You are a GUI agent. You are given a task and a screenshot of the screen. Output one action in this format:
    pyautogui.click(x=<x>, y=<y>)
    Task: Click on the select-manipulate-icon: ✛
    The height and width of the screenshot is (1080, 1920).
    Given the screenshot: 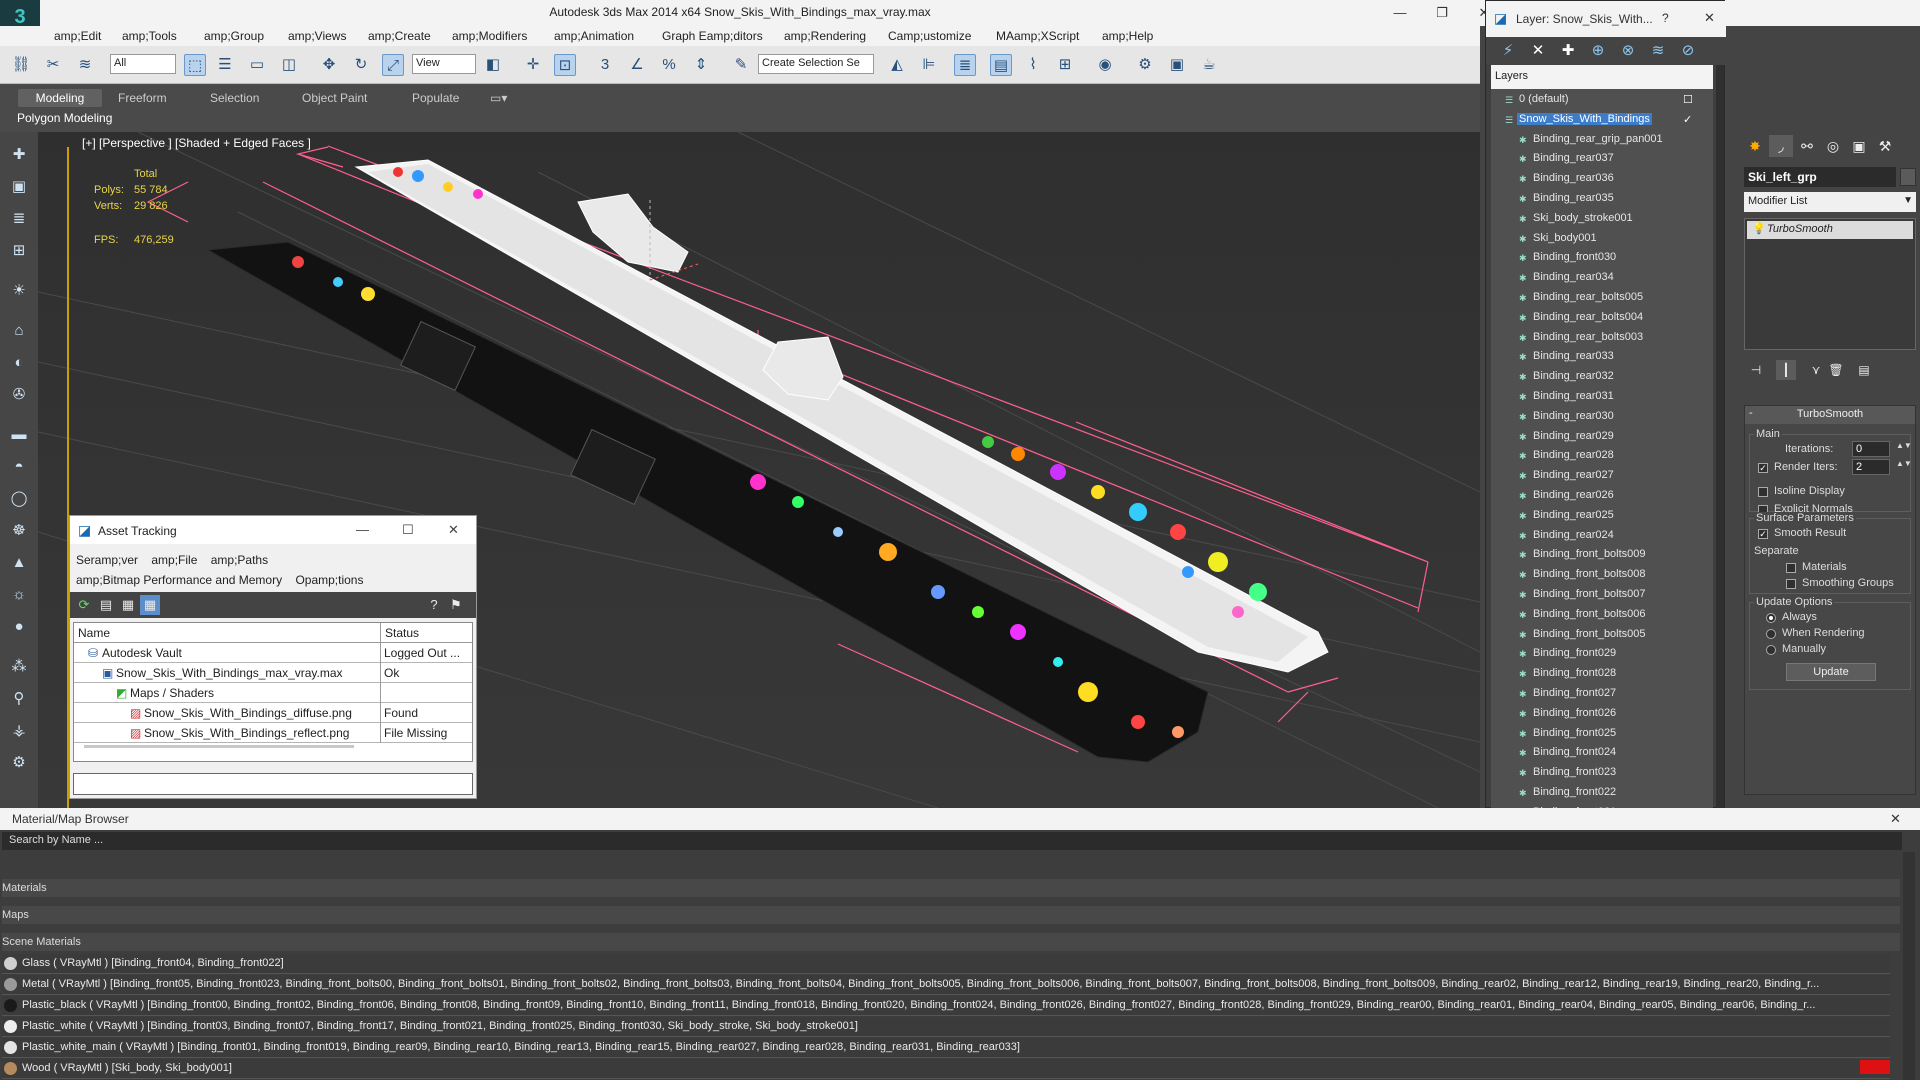 What is the action you would take?
    pyautogui.click(x=533, y=65)
    